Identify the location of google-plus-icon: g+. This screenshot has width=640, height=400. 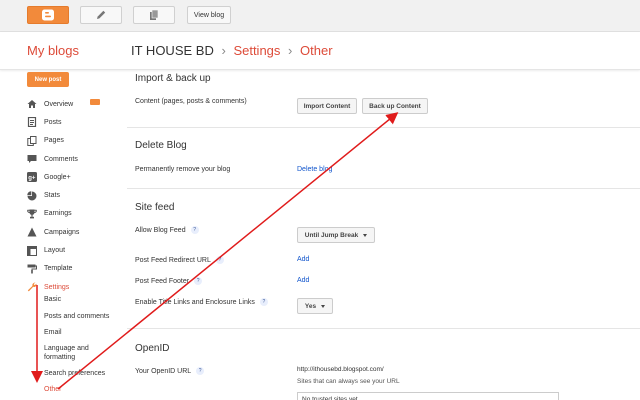
(32, 177).